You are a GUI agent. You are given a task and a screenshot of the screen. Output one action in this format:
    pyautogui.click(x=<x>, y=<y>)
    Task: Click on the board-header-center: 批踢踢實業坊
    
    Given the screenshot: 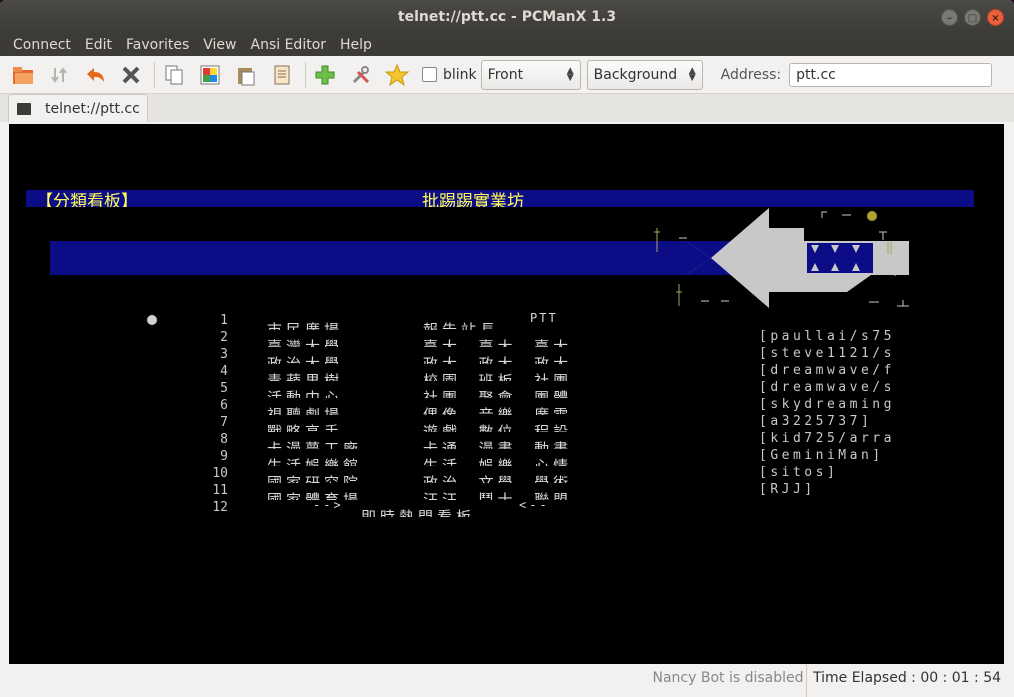 What is the action you would take?
    pyautogui.click(x=473, y=199)
    